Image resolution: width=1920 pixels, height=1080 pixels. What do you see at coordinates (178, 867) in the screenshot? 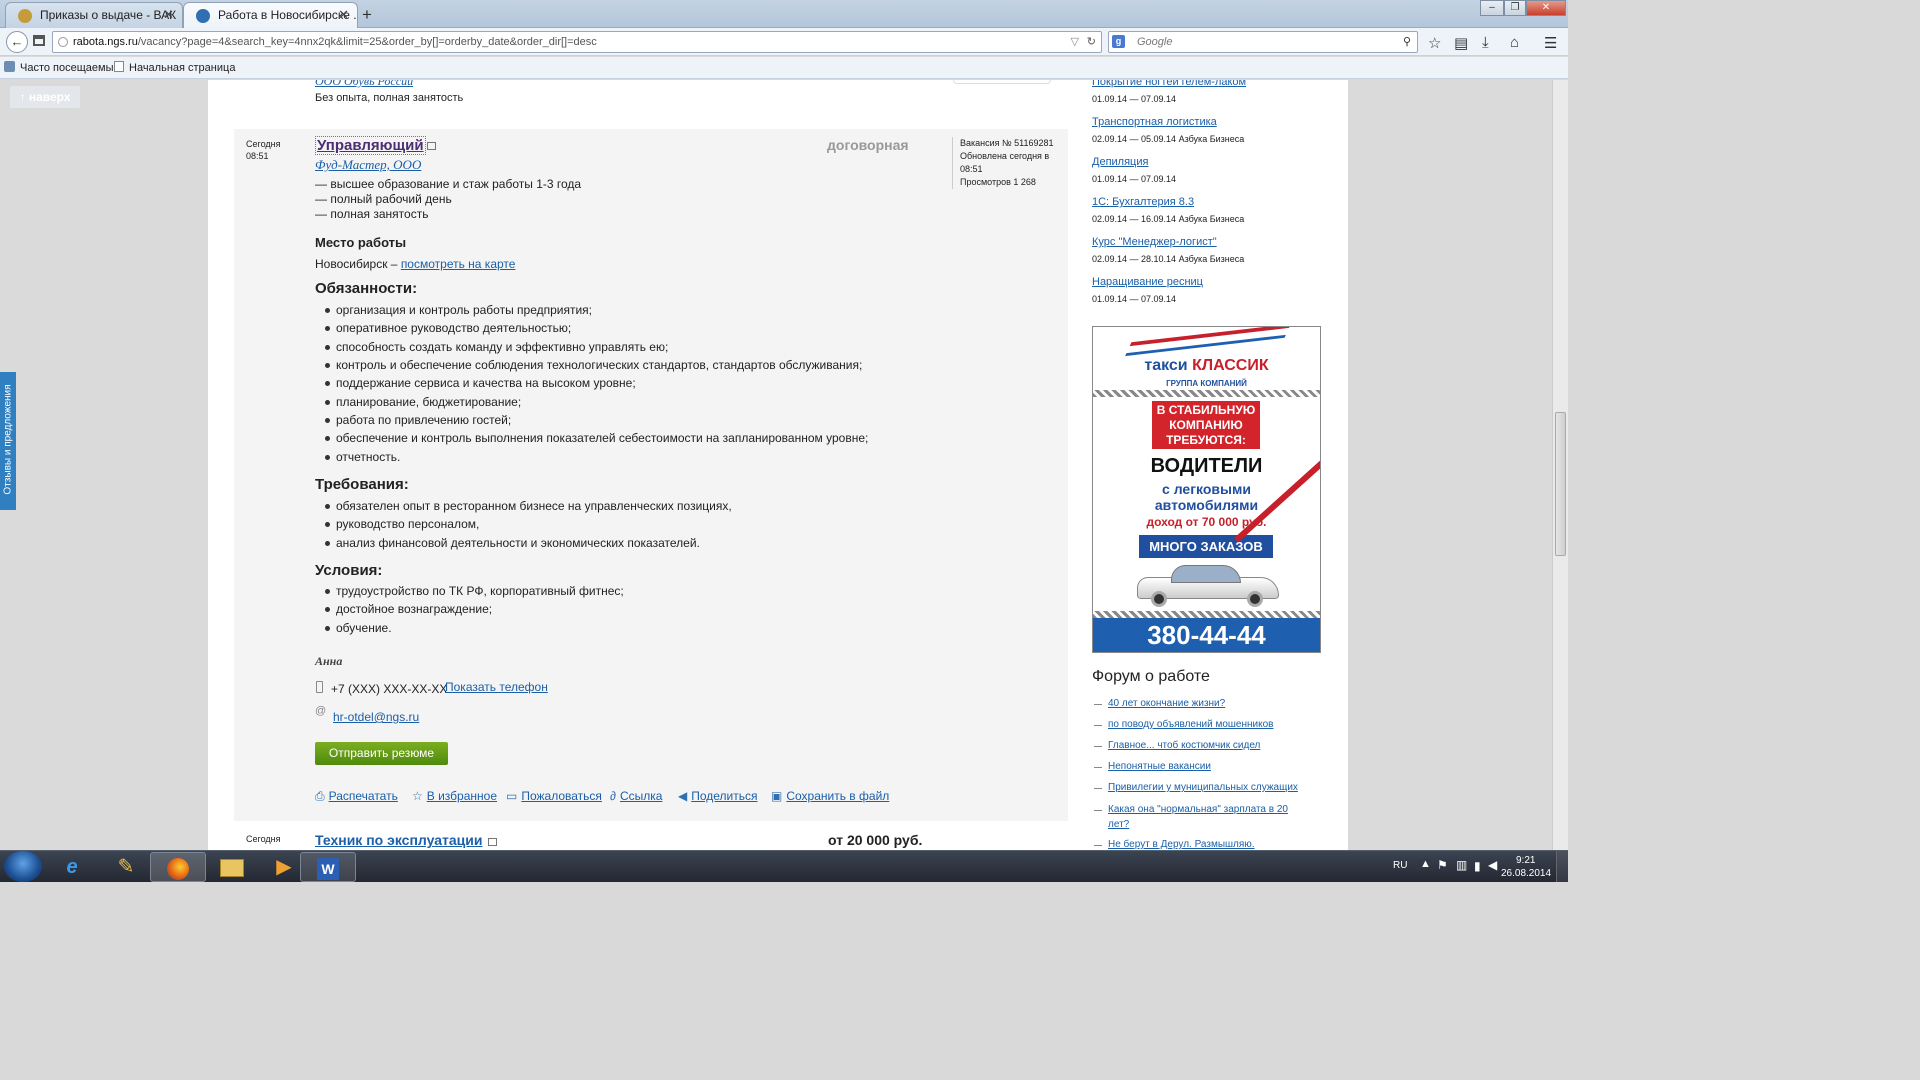
I see `firefox-icon` at bounding box center [178, 867].